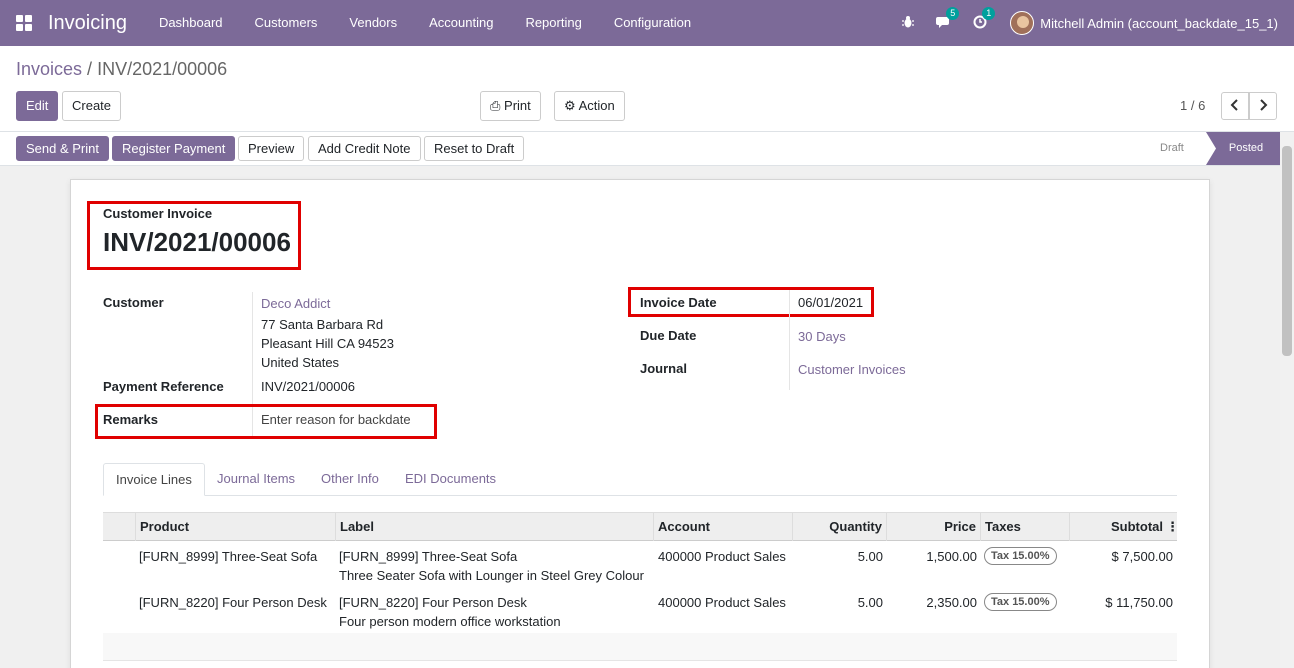 This screenshot has height=668, width=1294. What do you see at coordinates (830, 302) in the screenshot?
I see `invoice-date-field: 06/01/2021` at bounding box center [830, 302].